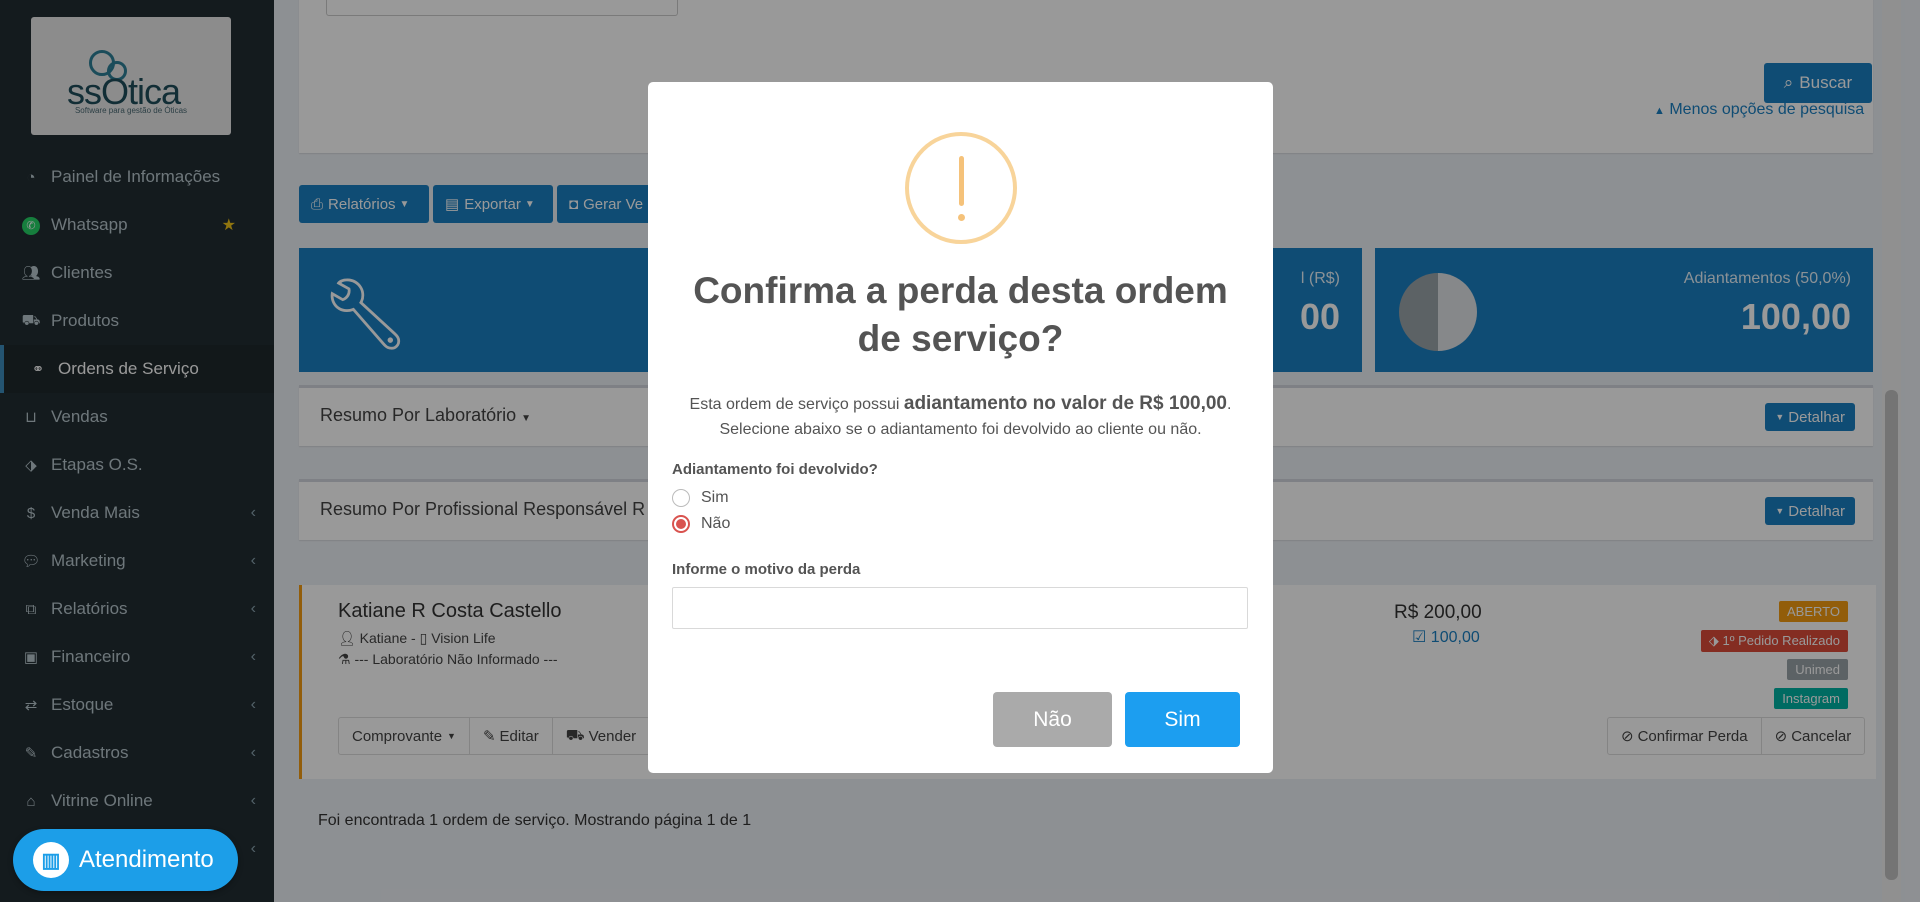  What do you see at coordinates (700, 498) in the screenshot?
I see `radio-option-sim: Sim` at bounding box center [700, 498].